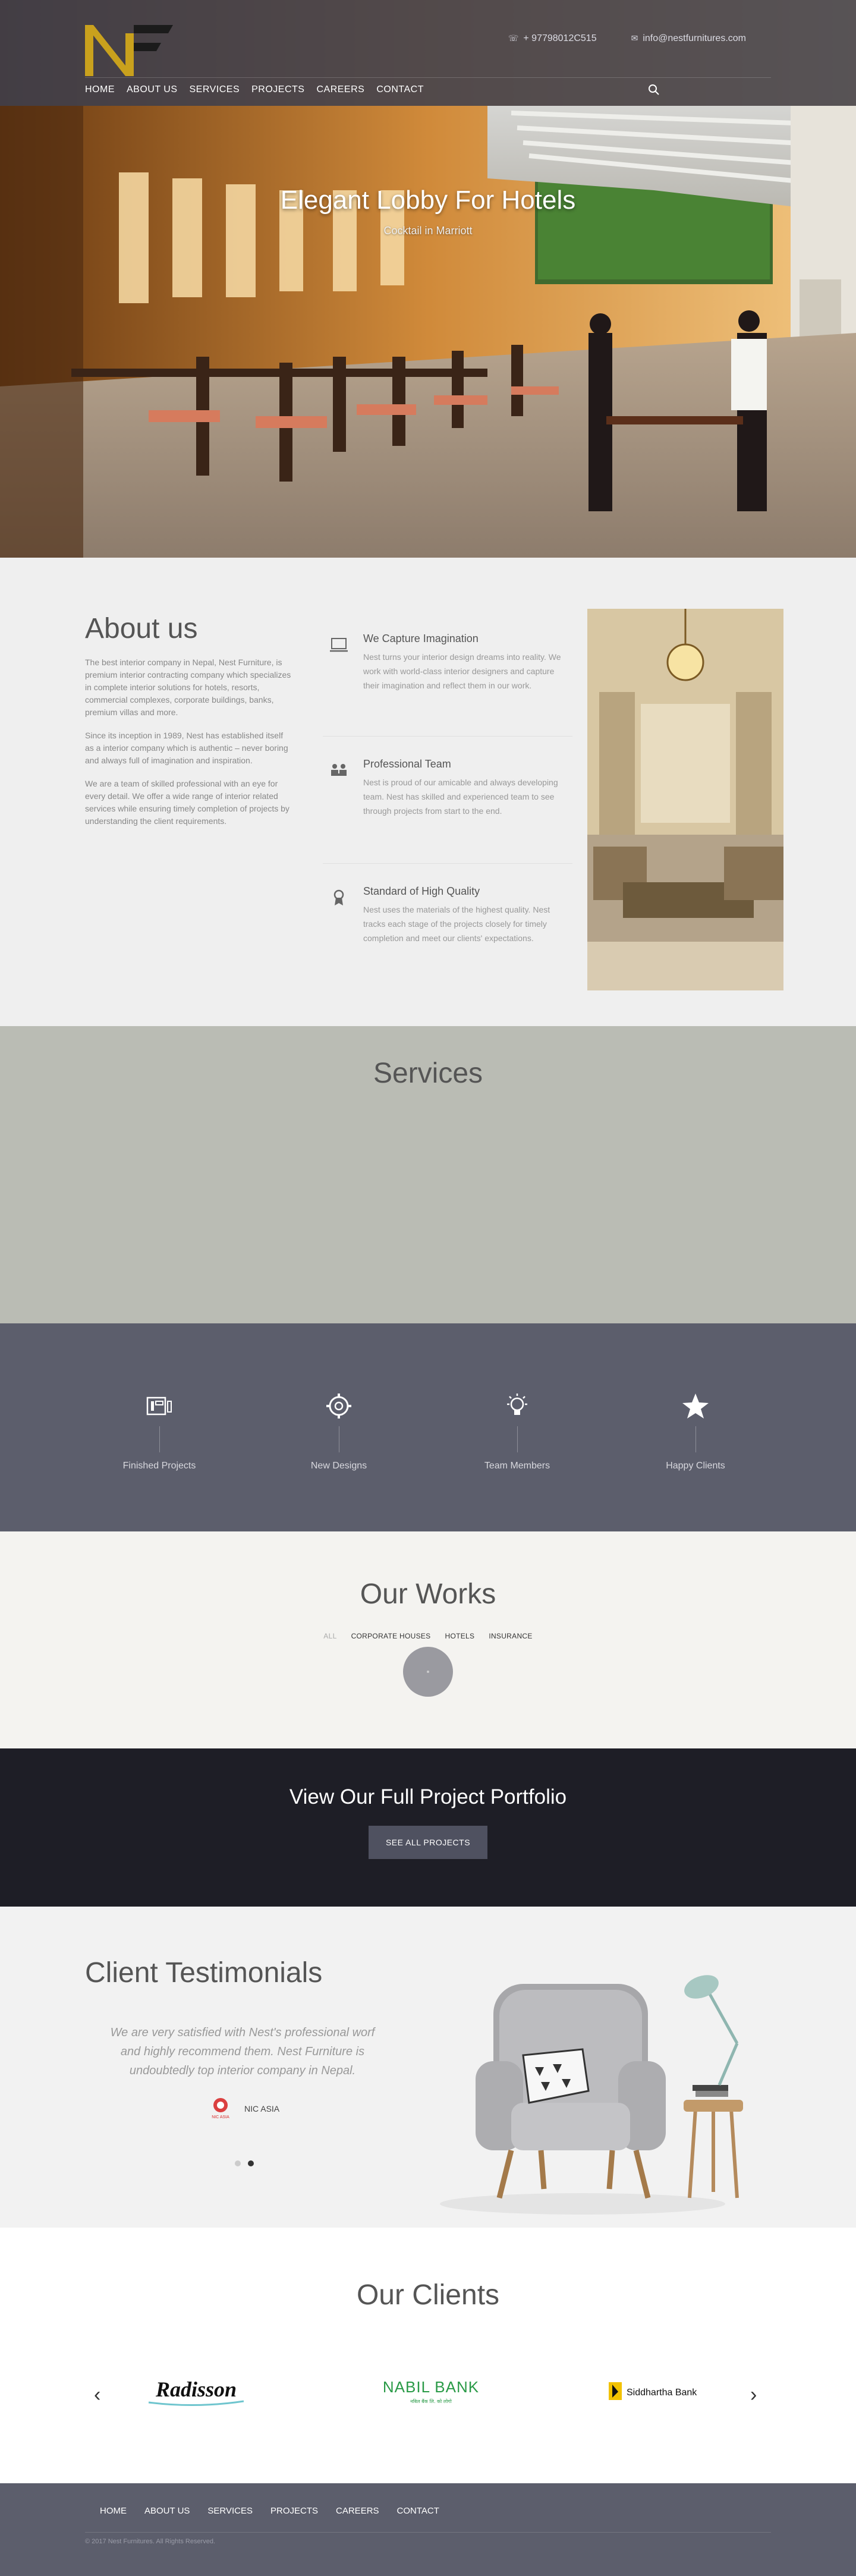 Image resolution: width=856 pixels, height=2576 pixels. Describe the element at coordinates (100, 89) in the screenshot. I see `nav-home: Home` at that location.